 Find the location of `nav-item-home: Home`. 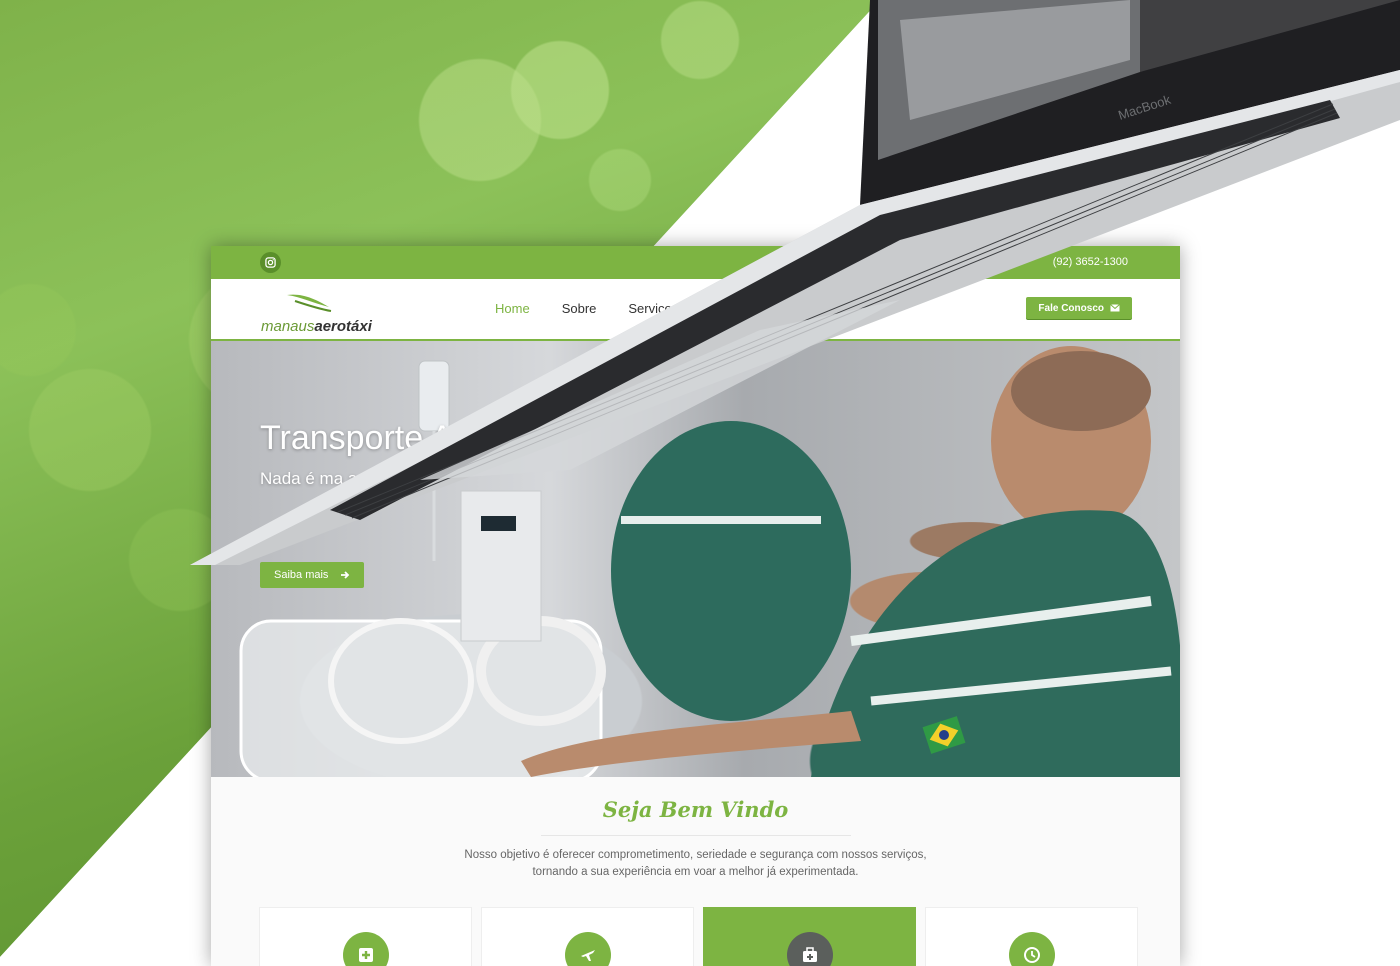

nav-item-home: Home is located at coordinates (512, 308).